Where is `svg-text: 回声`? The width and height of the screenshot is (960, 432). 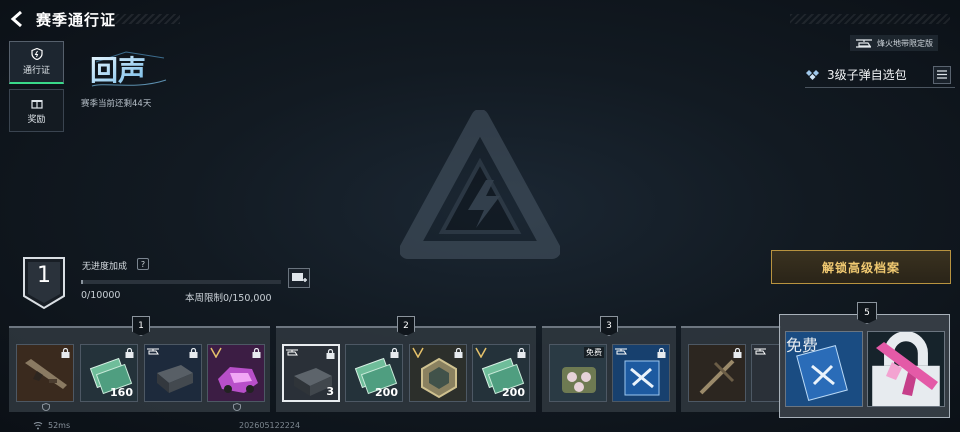
svg-text: 回声 is located at coordinates (118, 70).